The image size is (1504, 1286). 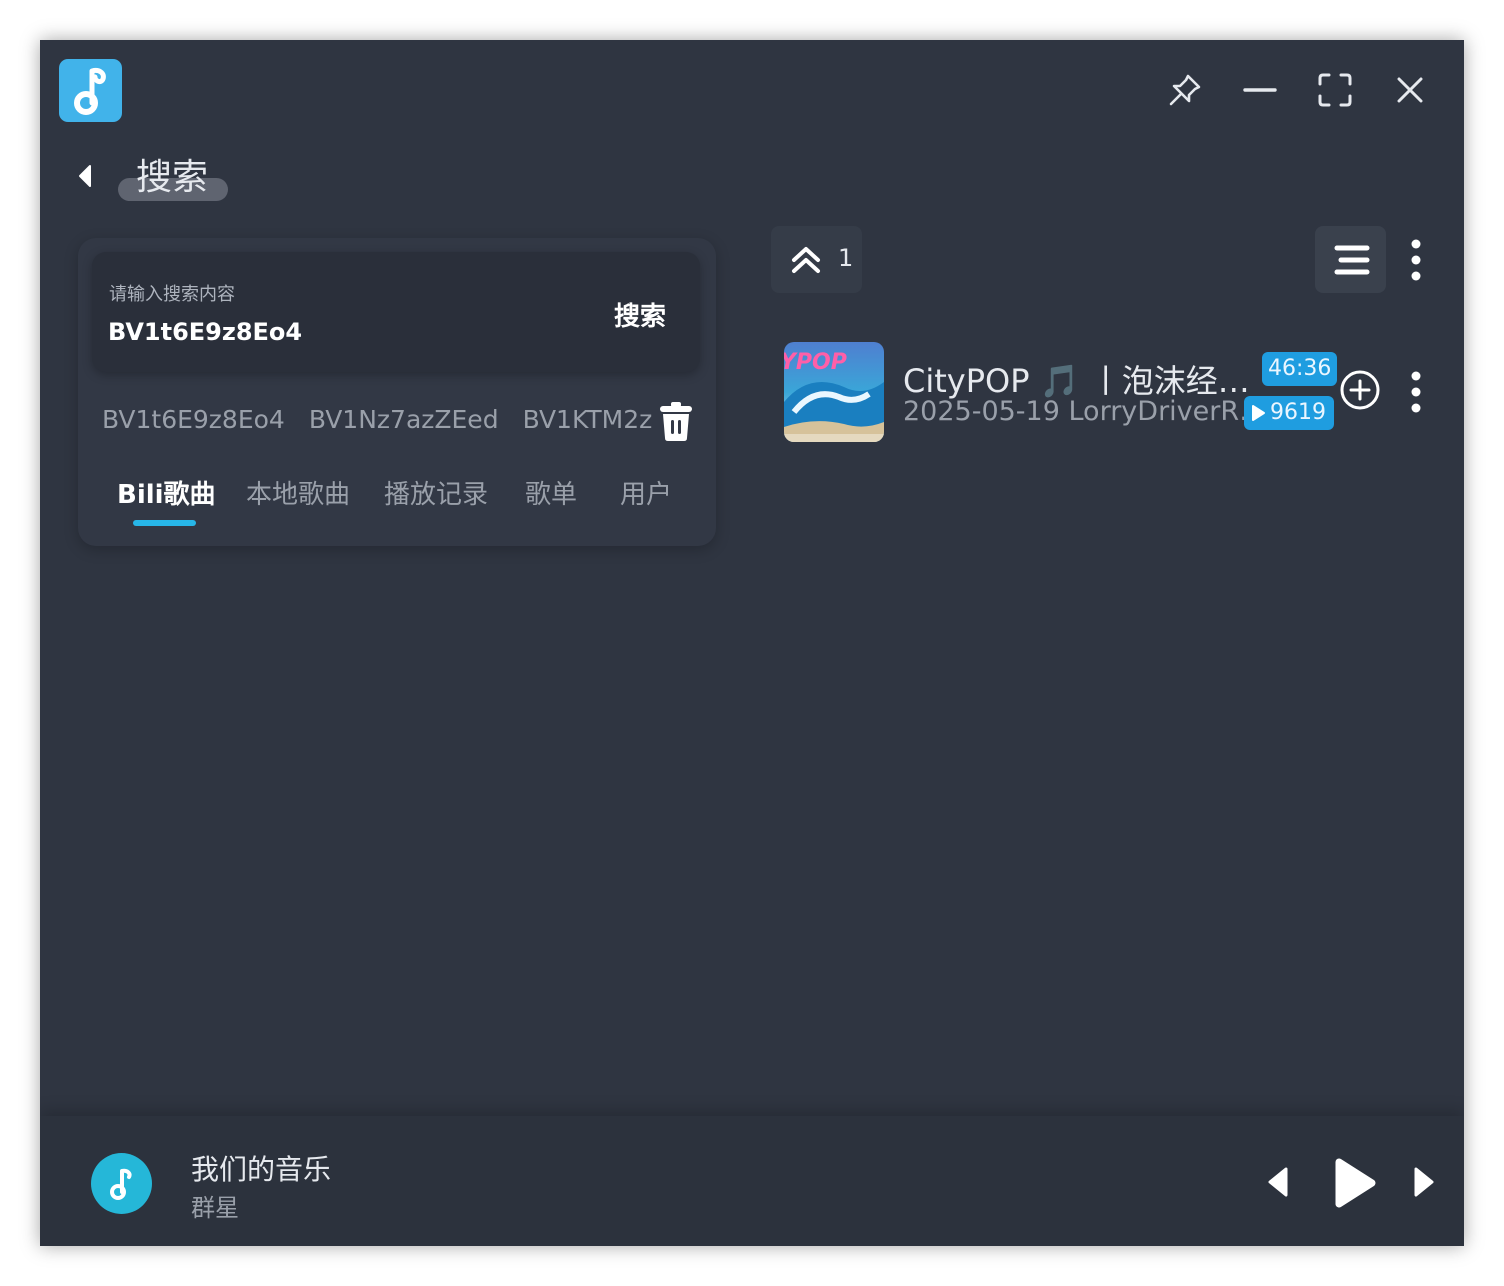 I want to click on pin-button, so click(x=1185, y=90).